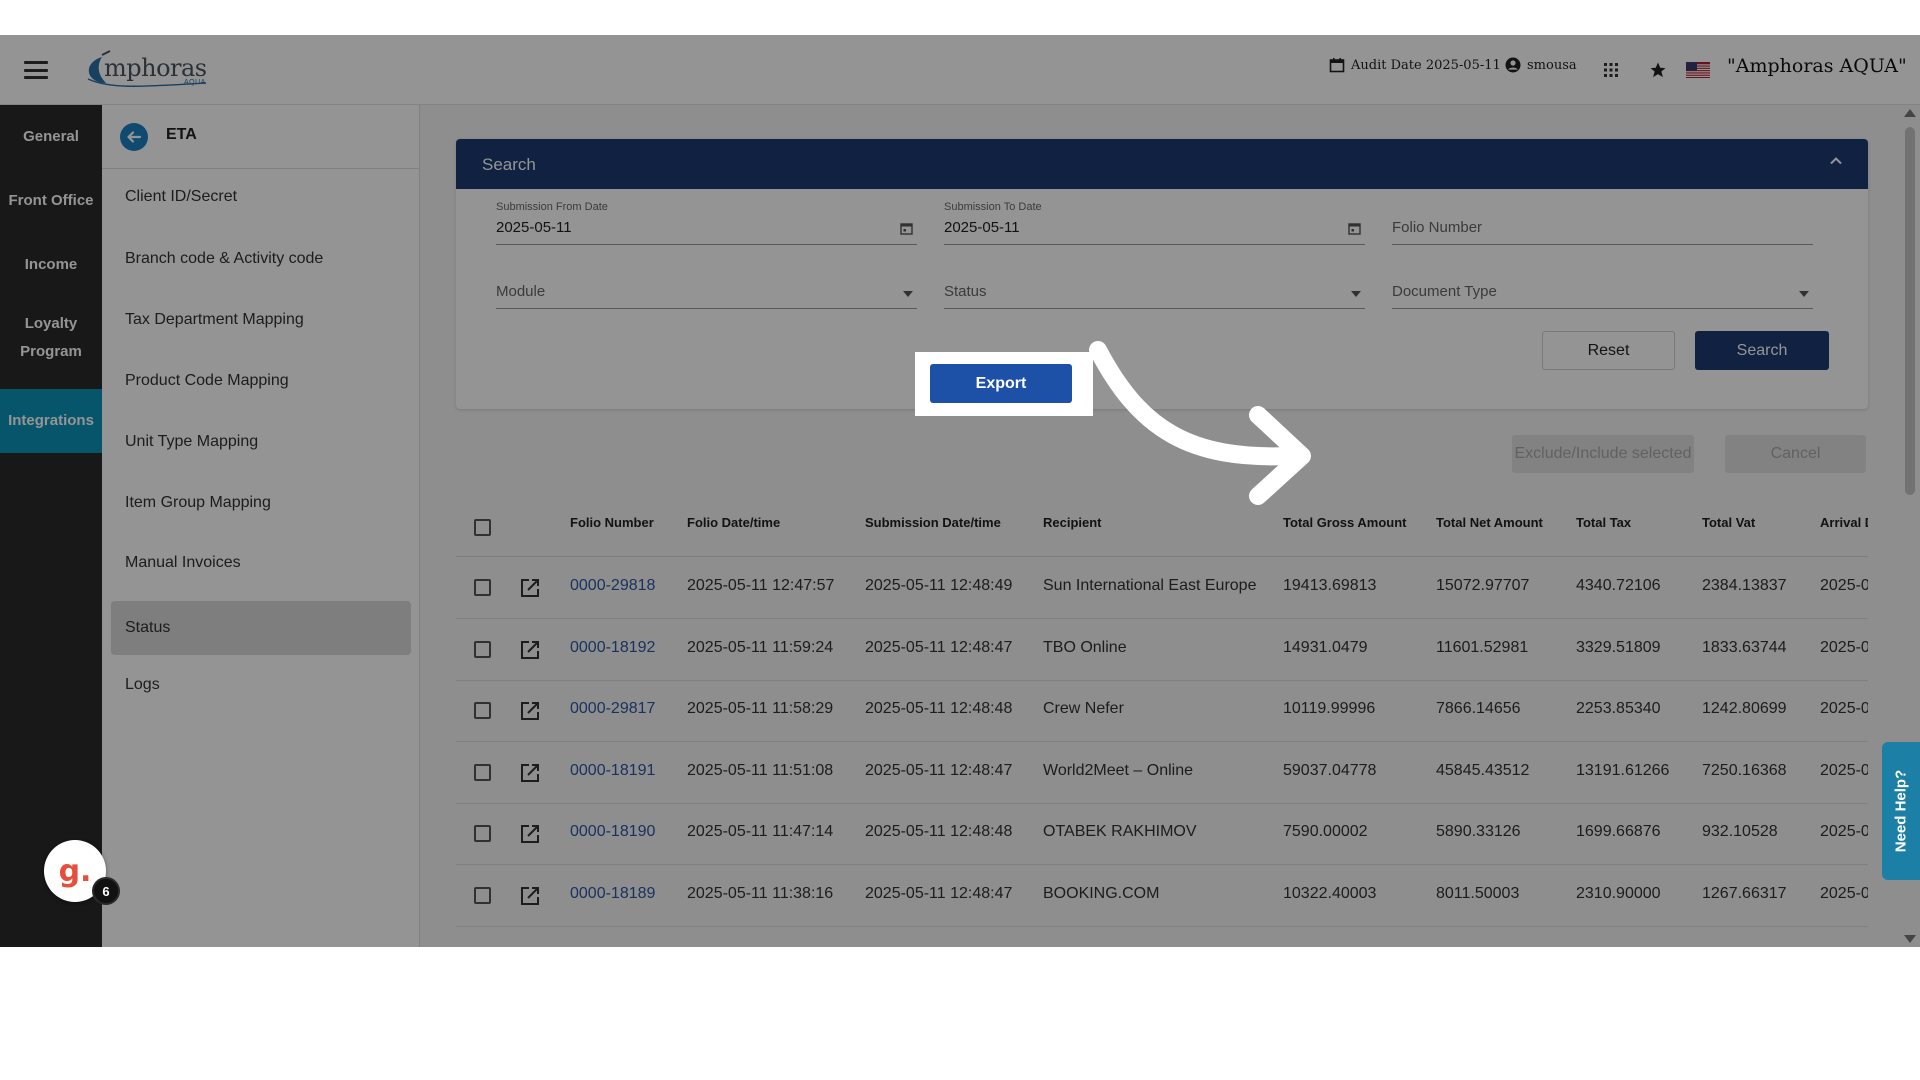 Image resolution: width=1920 pixels, height=1080 pixels. What do you see at coordinates (612, 586) in the screenshot?
I see `folio-number-link: 0000-29818` at bounding box center [612, 586].